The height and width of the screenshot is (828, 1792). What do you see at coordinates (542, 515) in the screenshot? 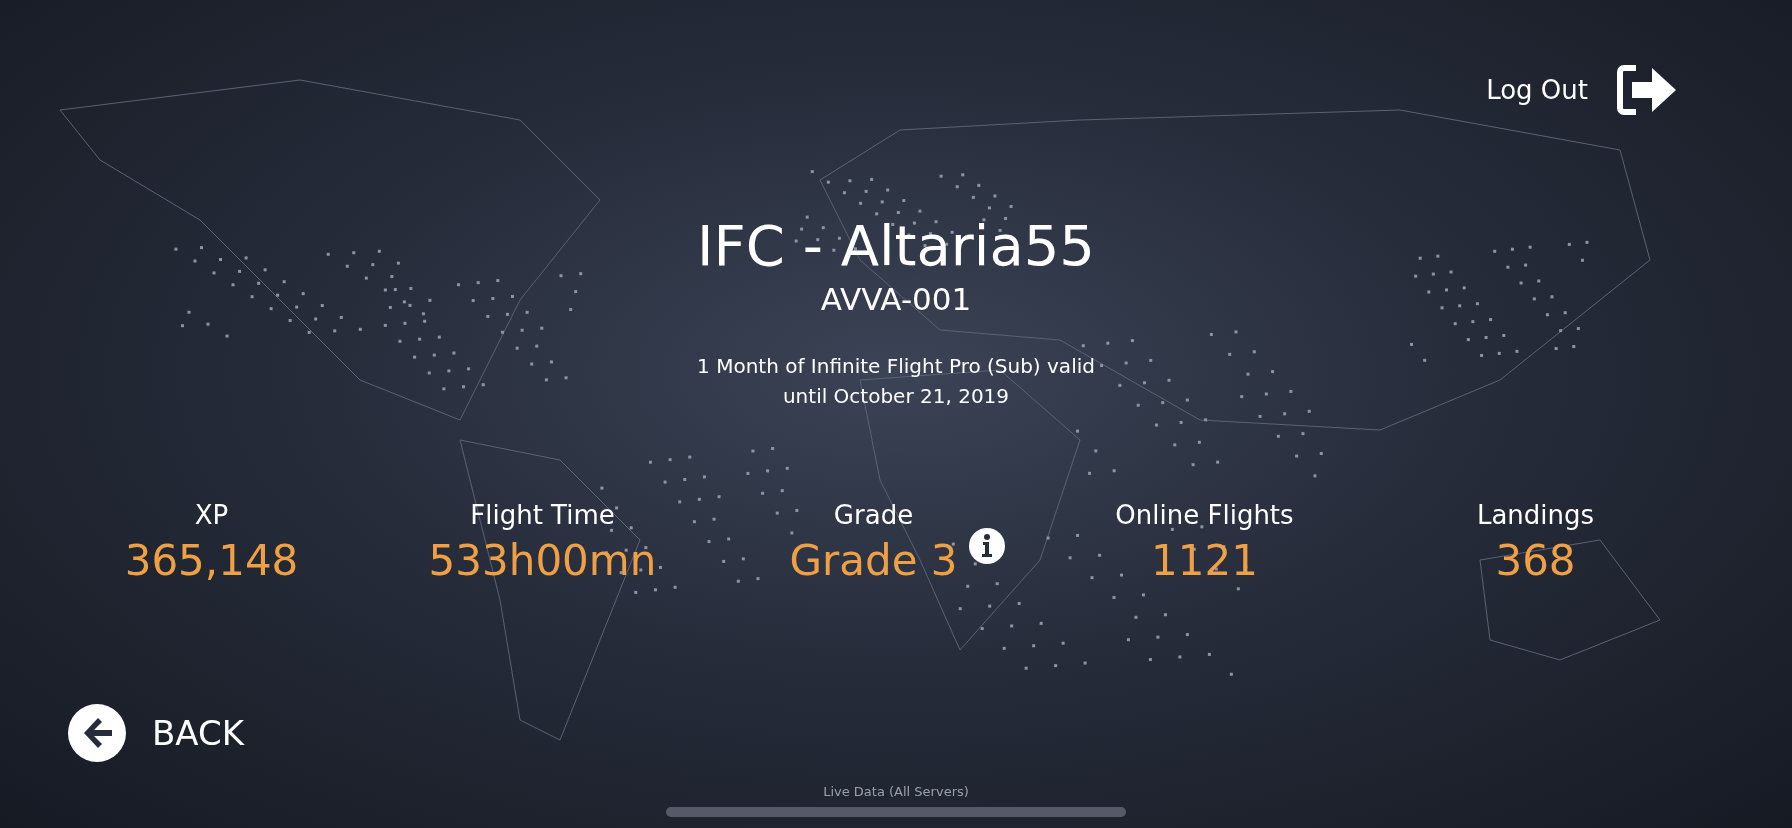
I see `stat-label: Flight Time` at bounding box center [542, 515].